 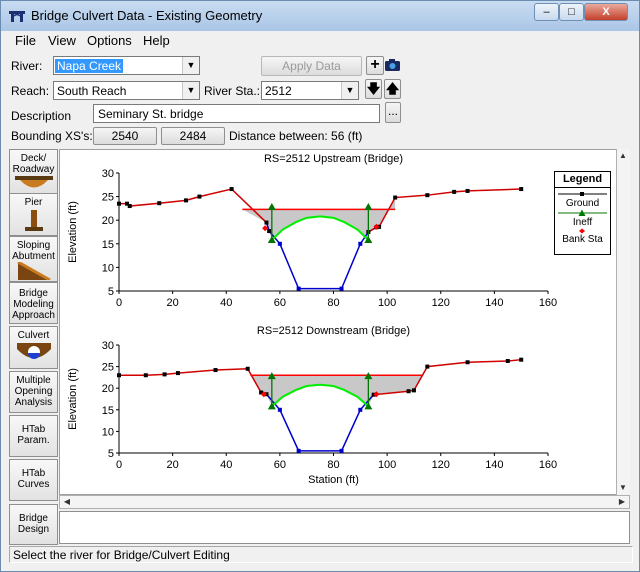 What do you see at coordinates (571, 12) in the screenshot?
I see `maximize-button: □` at bounding box center [571, 12].